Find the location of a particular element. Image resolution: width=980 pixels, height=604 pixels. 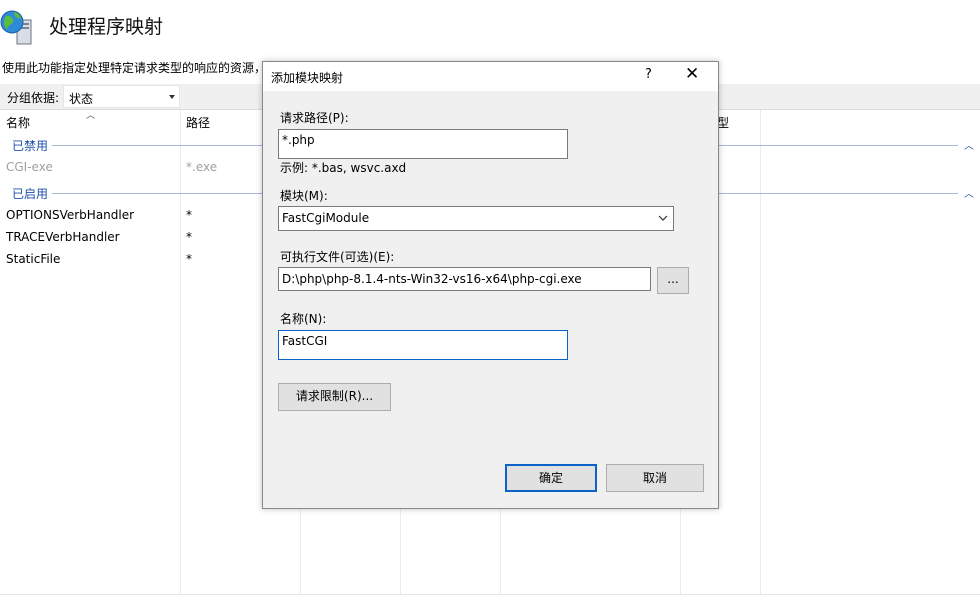

group-by-label: 分组依据: is located at coordinates (33, 98).